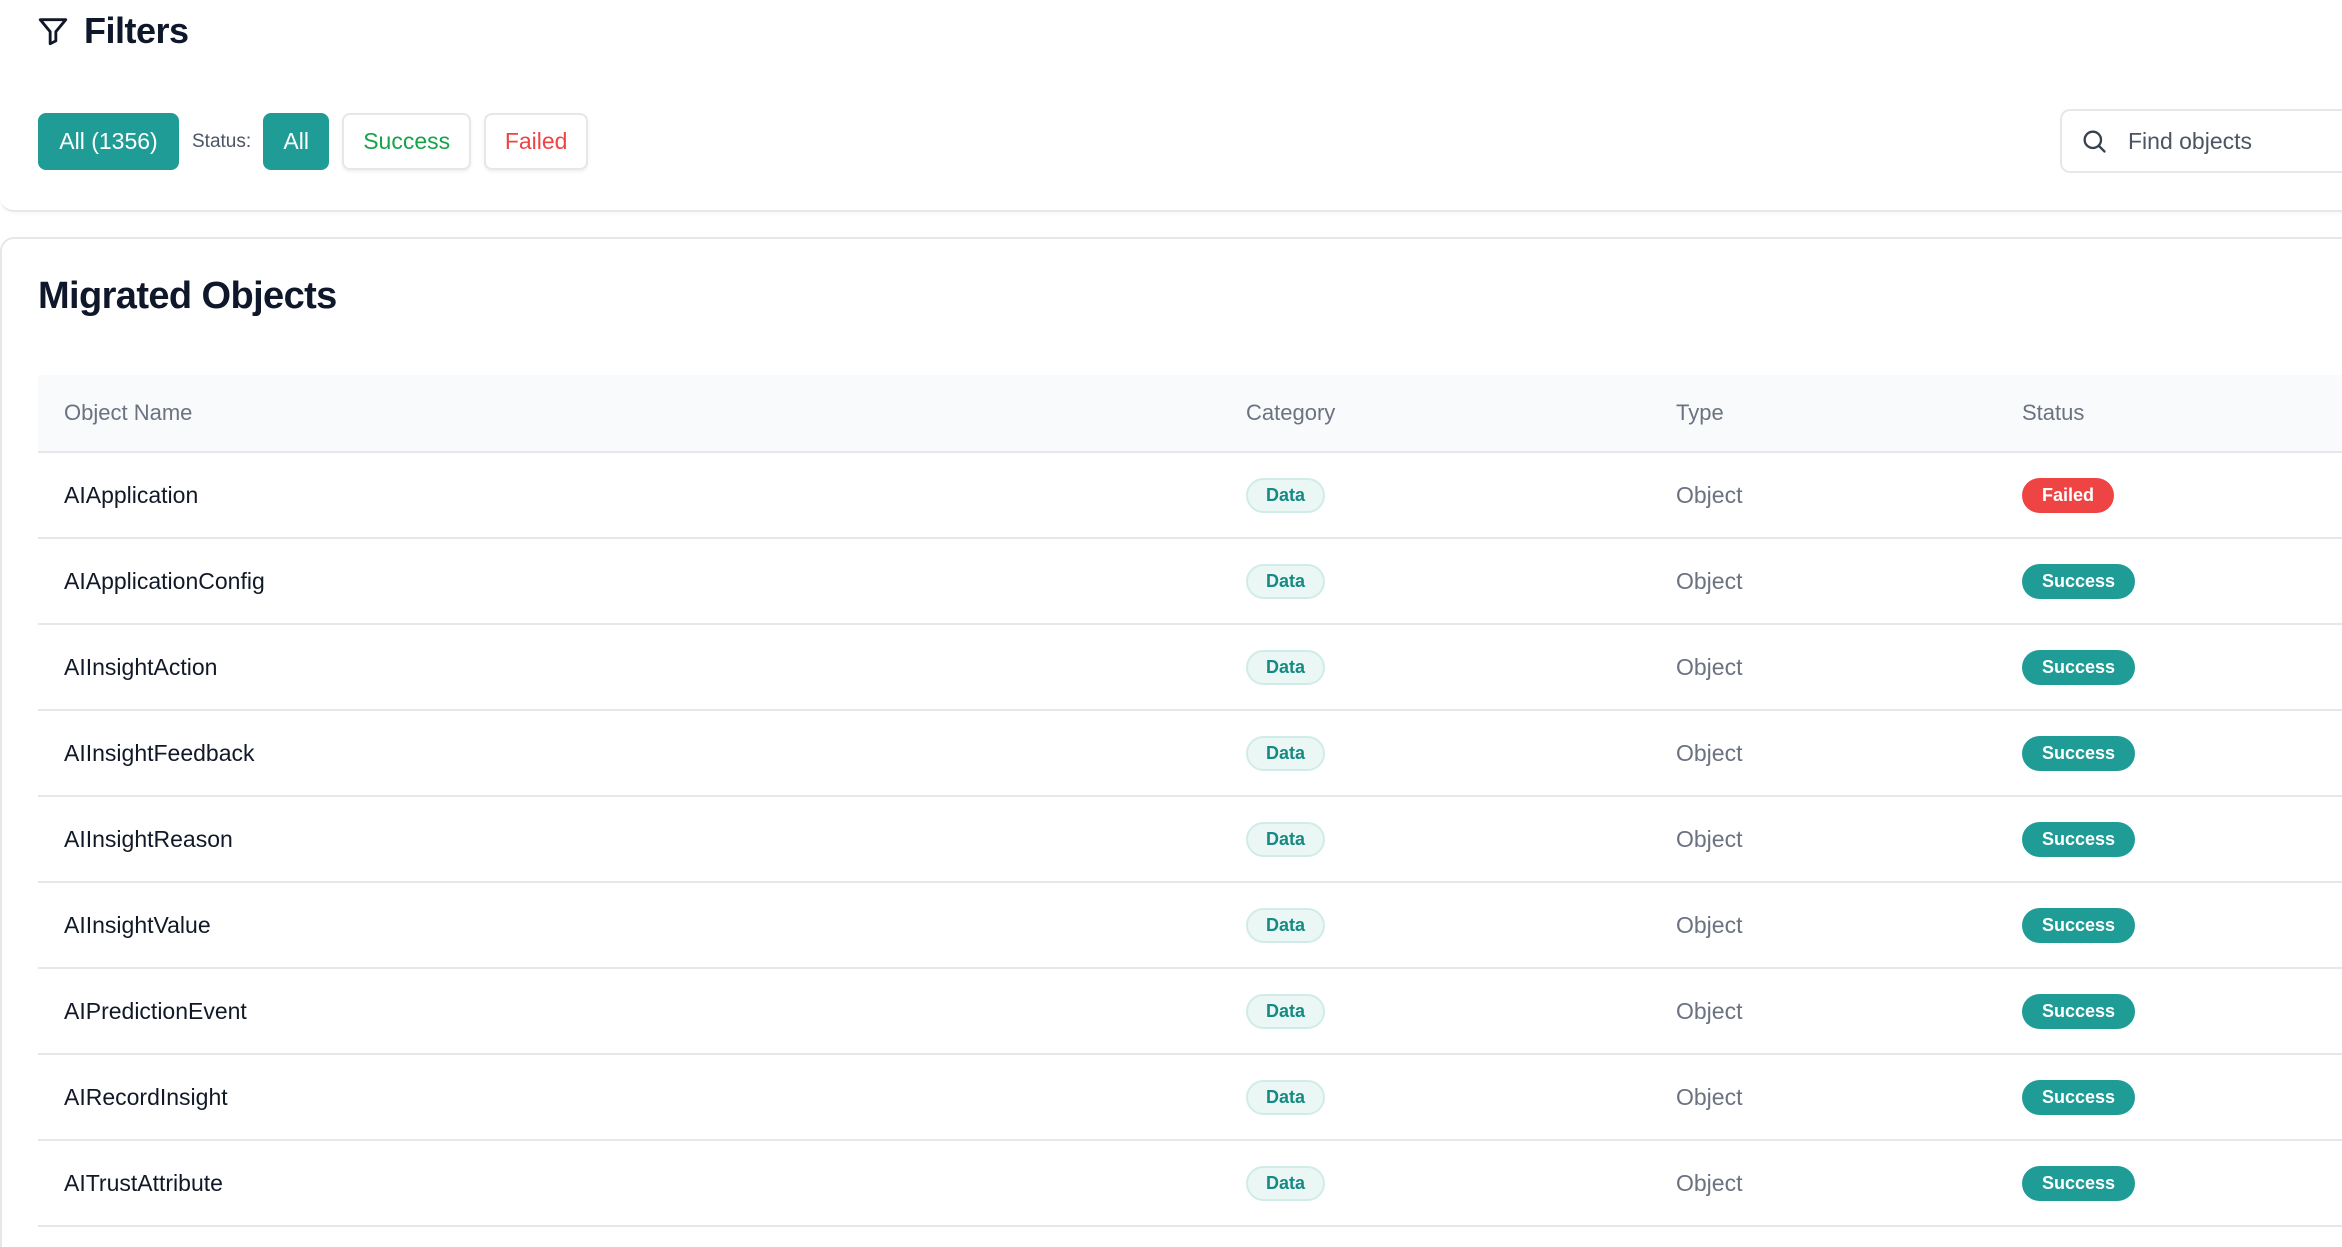  Describe the element at coordinates (53, 32) in the screenshot. I see `filter-icon` at that location.